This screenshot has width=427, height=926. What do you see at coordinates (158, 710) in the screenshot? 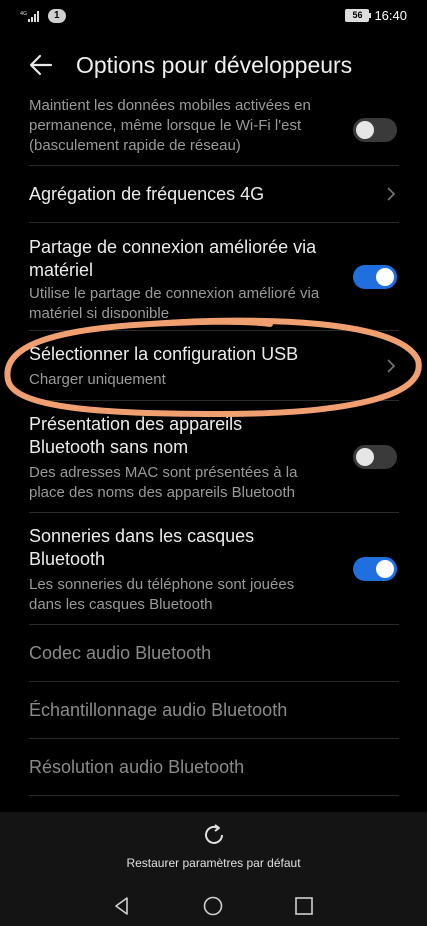
I see `setting-title: Échantillonnage audio Bluetooth` at bounding box center [158, 710].